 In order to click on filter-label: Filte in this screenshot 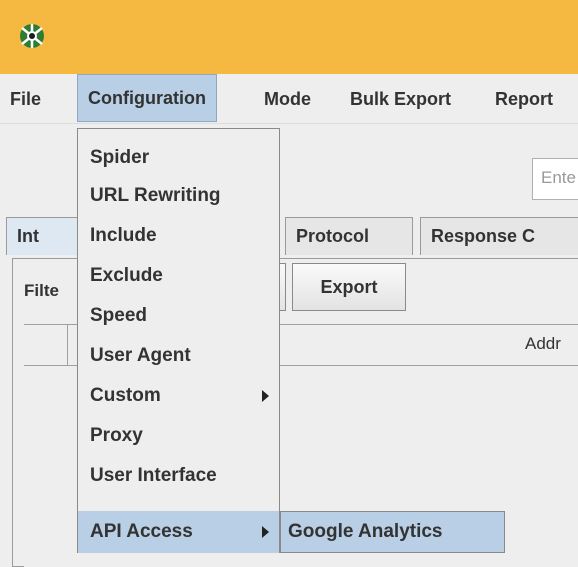, I will do `click(41, 290)`.